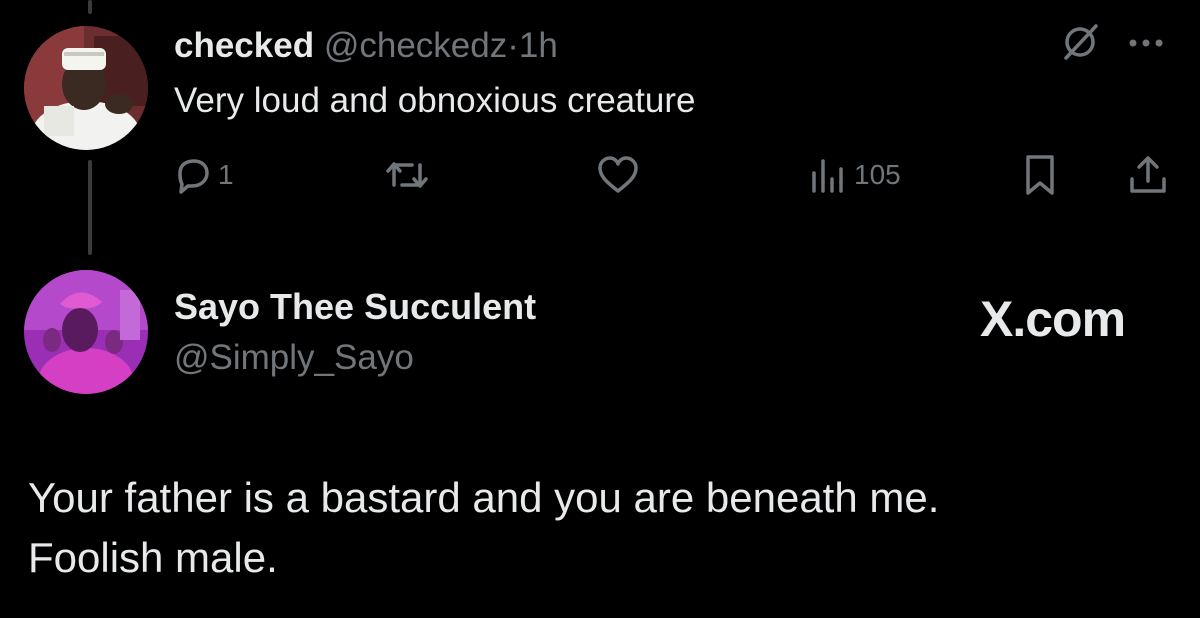  What do you see at coordinates (1053, 319) in the screenshot?
I see `x-brand-logo: X.com` at bounding box center [1053, 319].